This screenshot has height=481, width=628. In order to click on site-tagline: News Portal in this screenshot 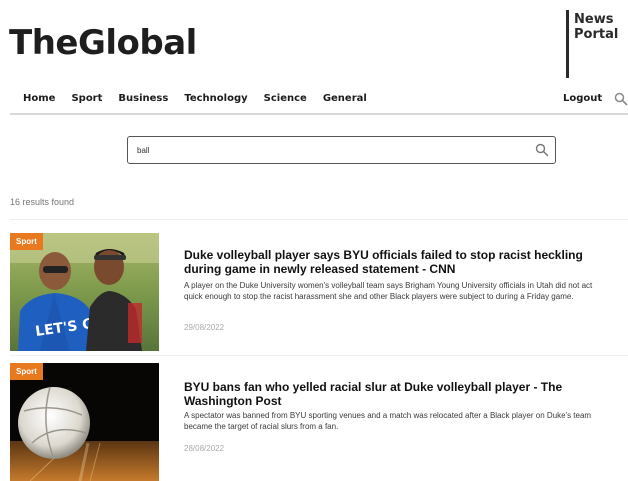, I will do `click(596, 27)`.